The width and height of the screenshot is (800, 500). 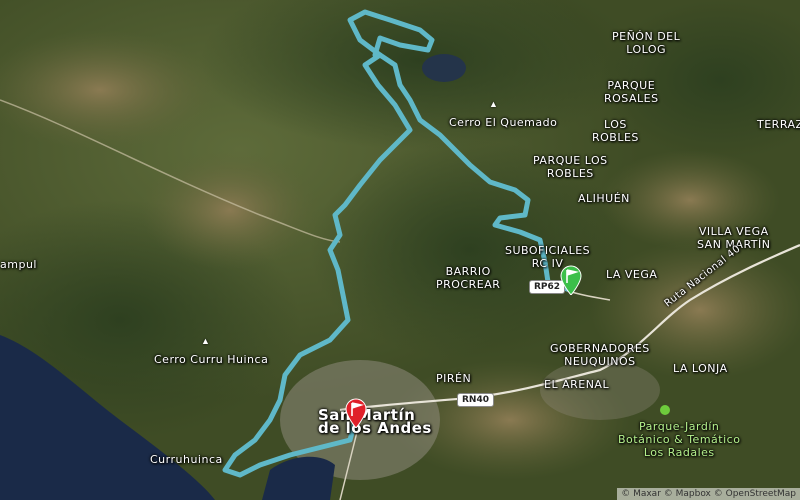 What do you see at coordinates (454, 378) in the screenshot?
I see `label-piren: PIRÉN` at bounding box center [454, 378].